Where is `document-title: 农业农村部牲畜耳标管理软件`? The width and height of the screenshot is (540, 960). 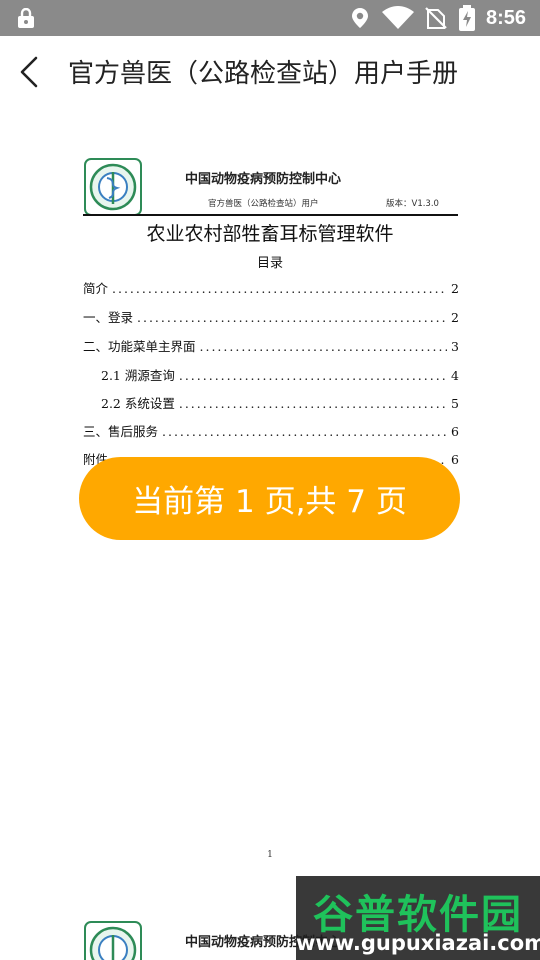 document-title: 农业农村部牲畜耳标管理软件 is located at coordinates (270, 234).